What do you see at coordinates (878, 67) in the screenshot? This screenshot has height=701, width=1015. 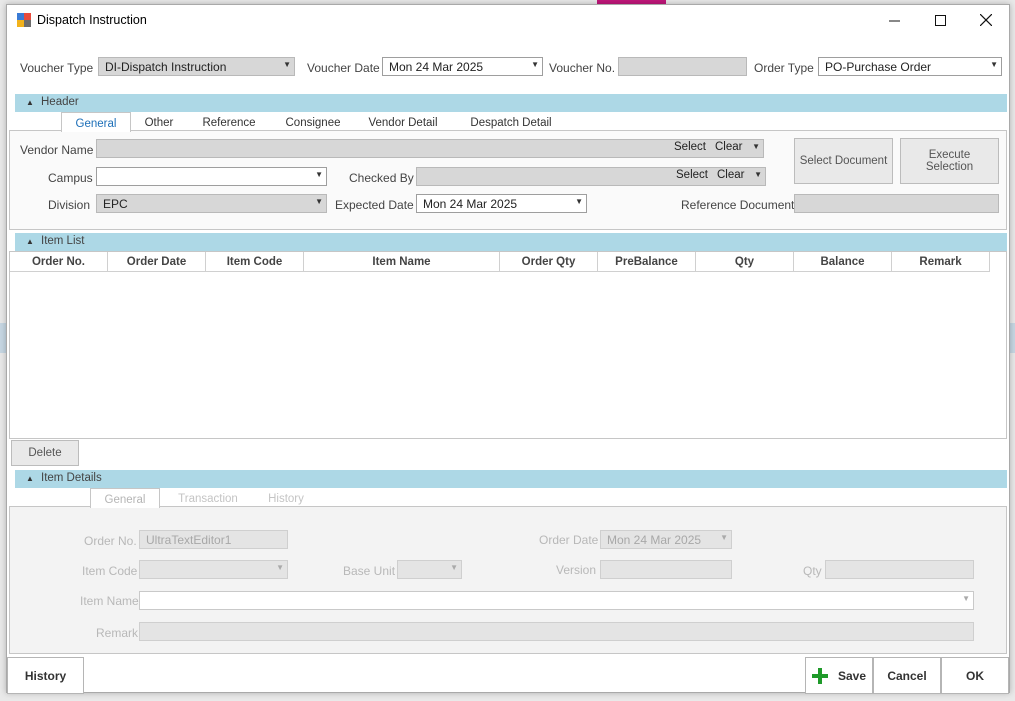 I see `order-type-value: PO-Purchase Order` at bounding box center [878, 67].